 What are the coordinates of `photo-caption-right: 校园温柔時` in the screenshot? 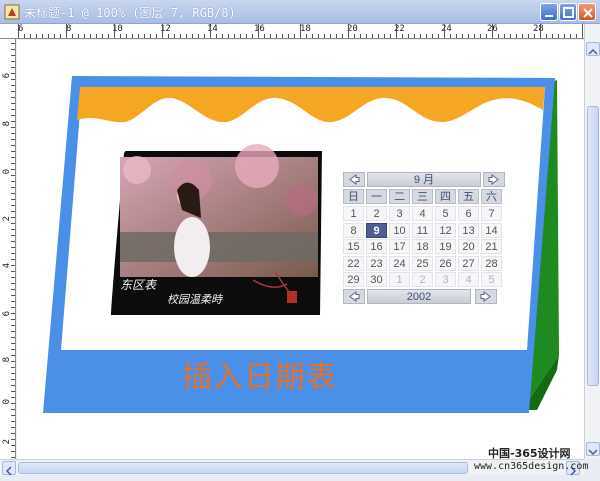 It's located at (194, 299).